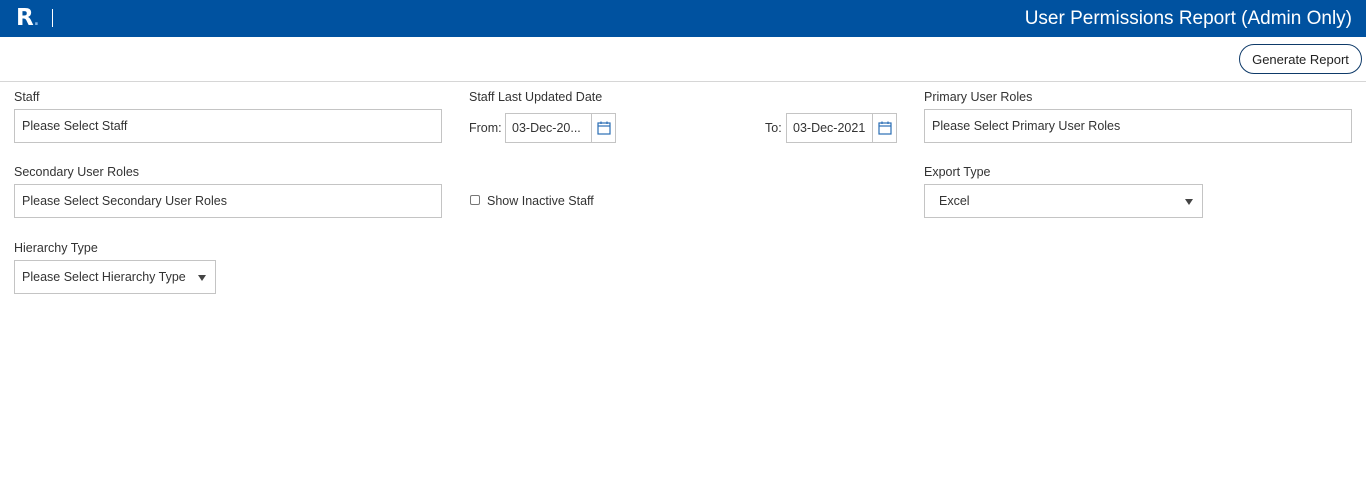 The image size is (1366, 483). Describe the element at coordinates (27, 97) in the screenshot. I see `staff-label: Staff` at that location.